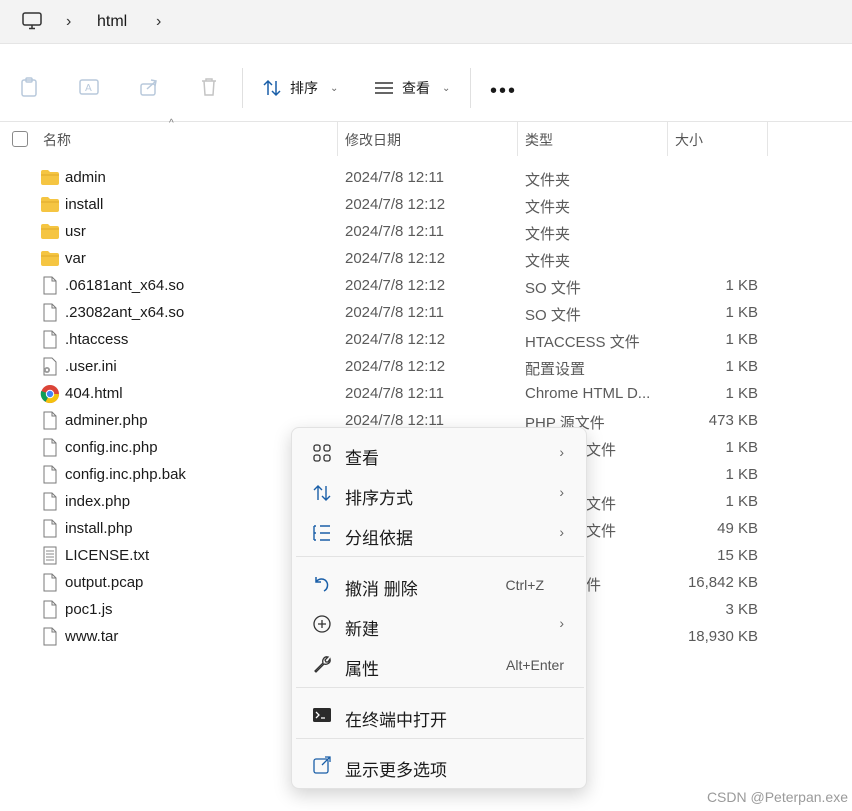 The width and height of the screenshot is (852, 811). I want to click on select-all-checkbox, so click(20, 139).